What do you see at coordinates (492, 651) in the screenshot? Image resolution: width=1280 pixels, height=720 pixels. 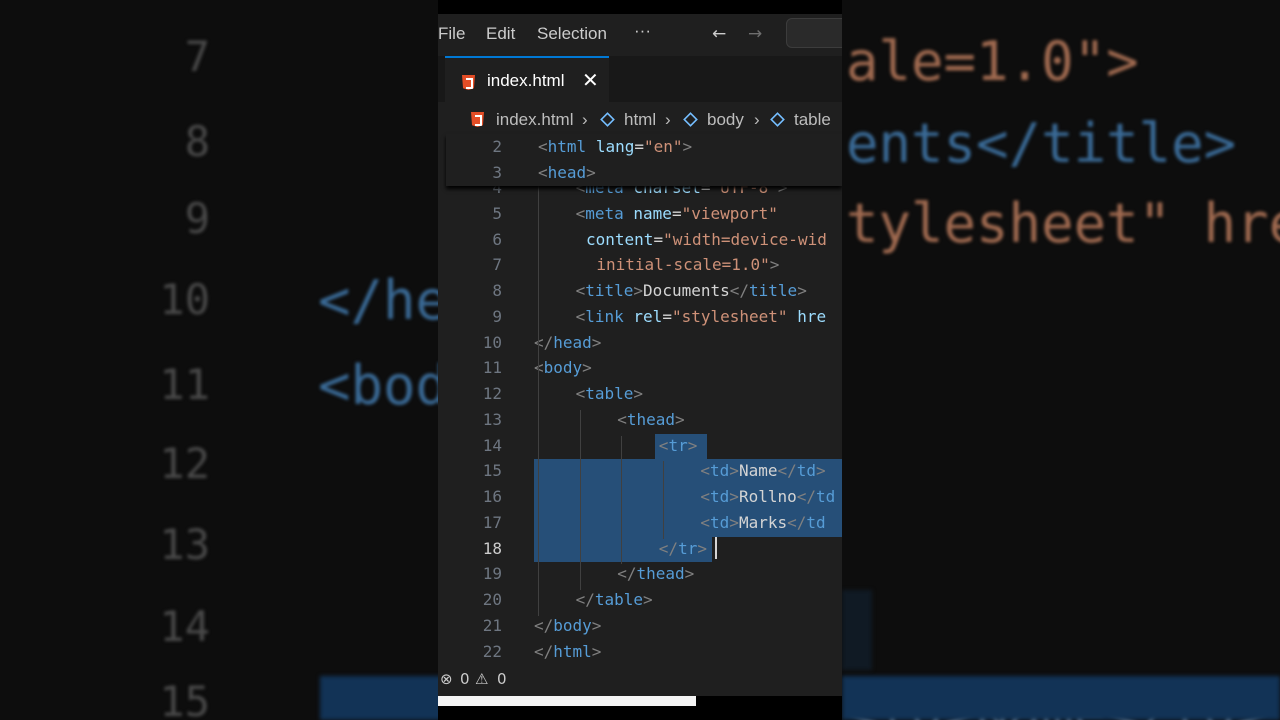 I see `line-number: 22` at bounding box center [492, 651].